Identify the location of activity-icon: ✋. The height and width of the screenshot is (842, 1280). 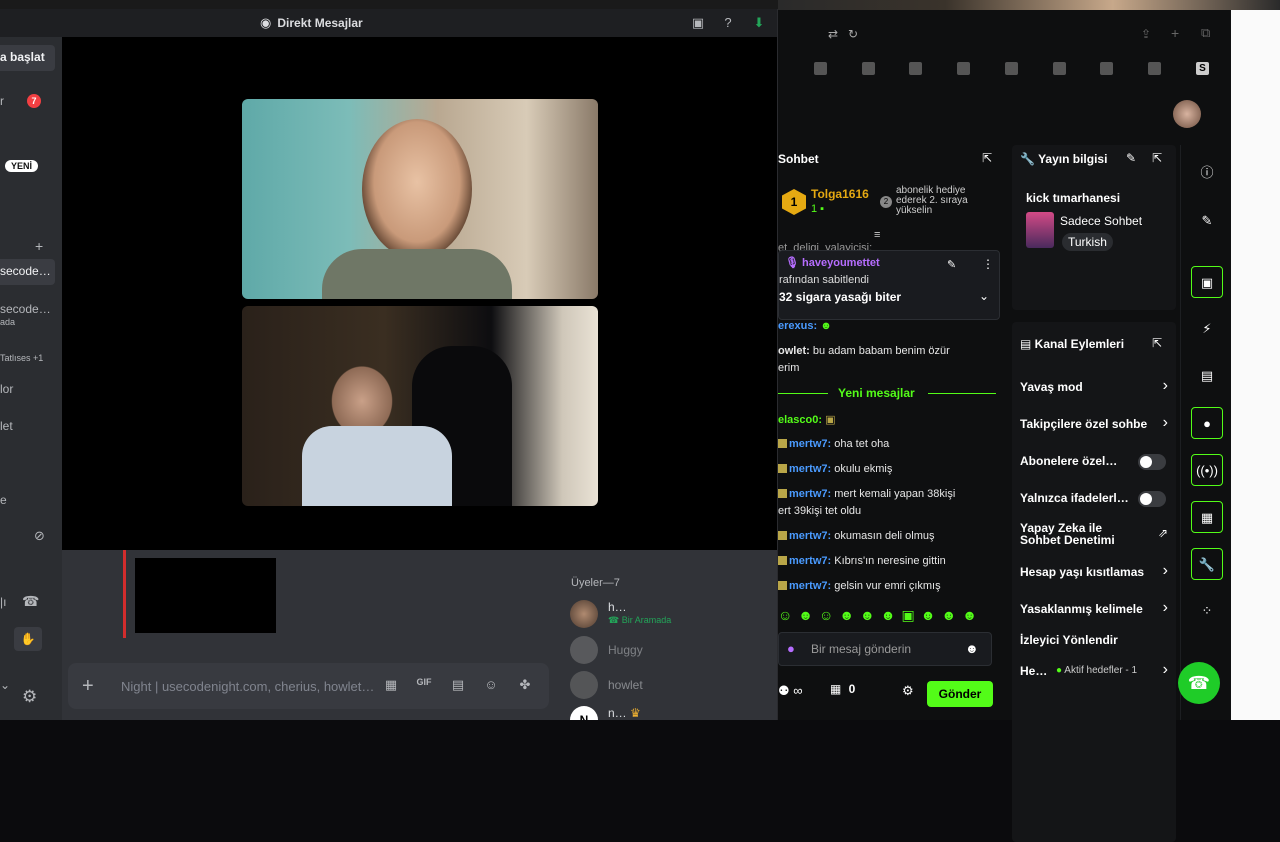
(28, 639).